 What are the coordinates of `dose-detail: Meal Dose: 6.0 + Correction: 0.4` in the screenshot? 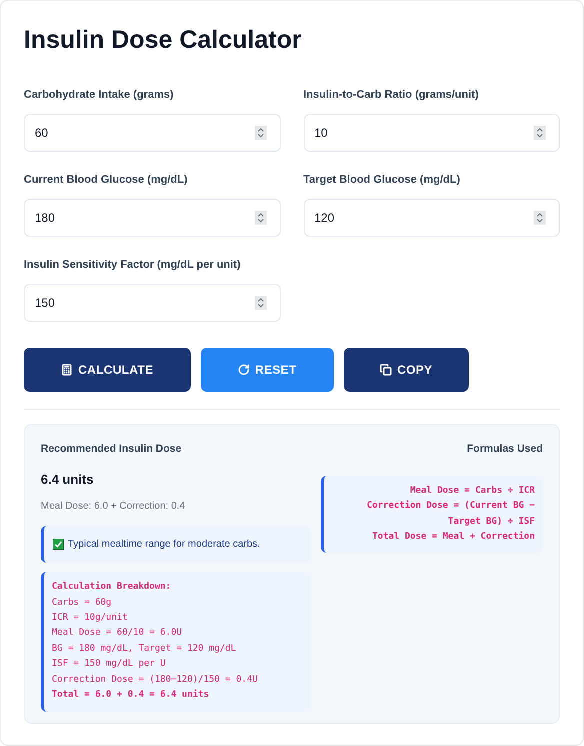 It's located at (113, 507).